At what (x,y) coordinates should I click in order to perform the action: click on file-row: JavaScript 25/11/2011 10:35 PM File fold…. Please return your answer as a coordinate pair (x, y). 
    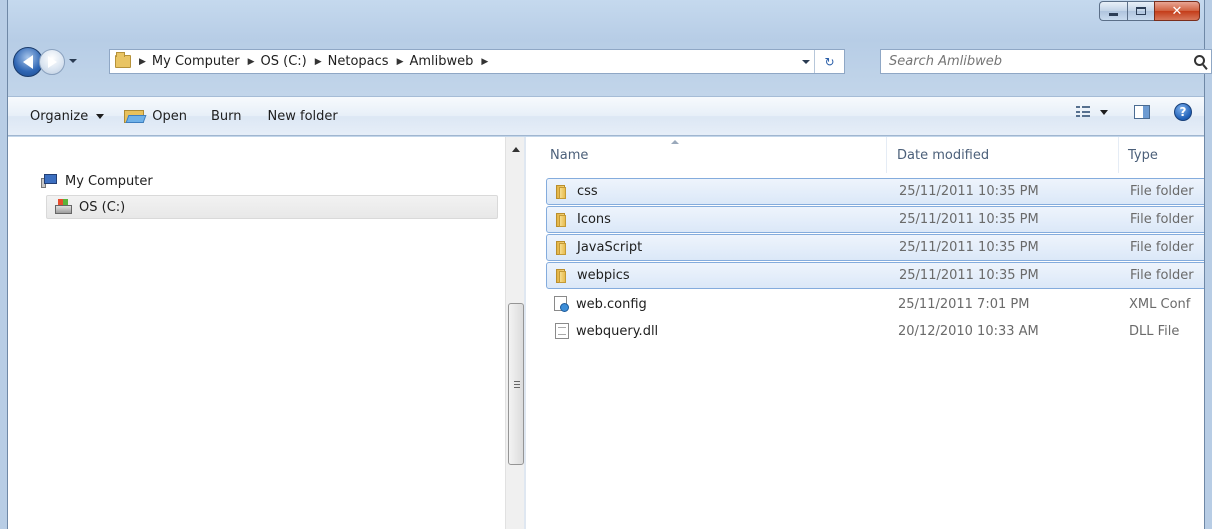
    Looking at the image, I should click on (875, 247).